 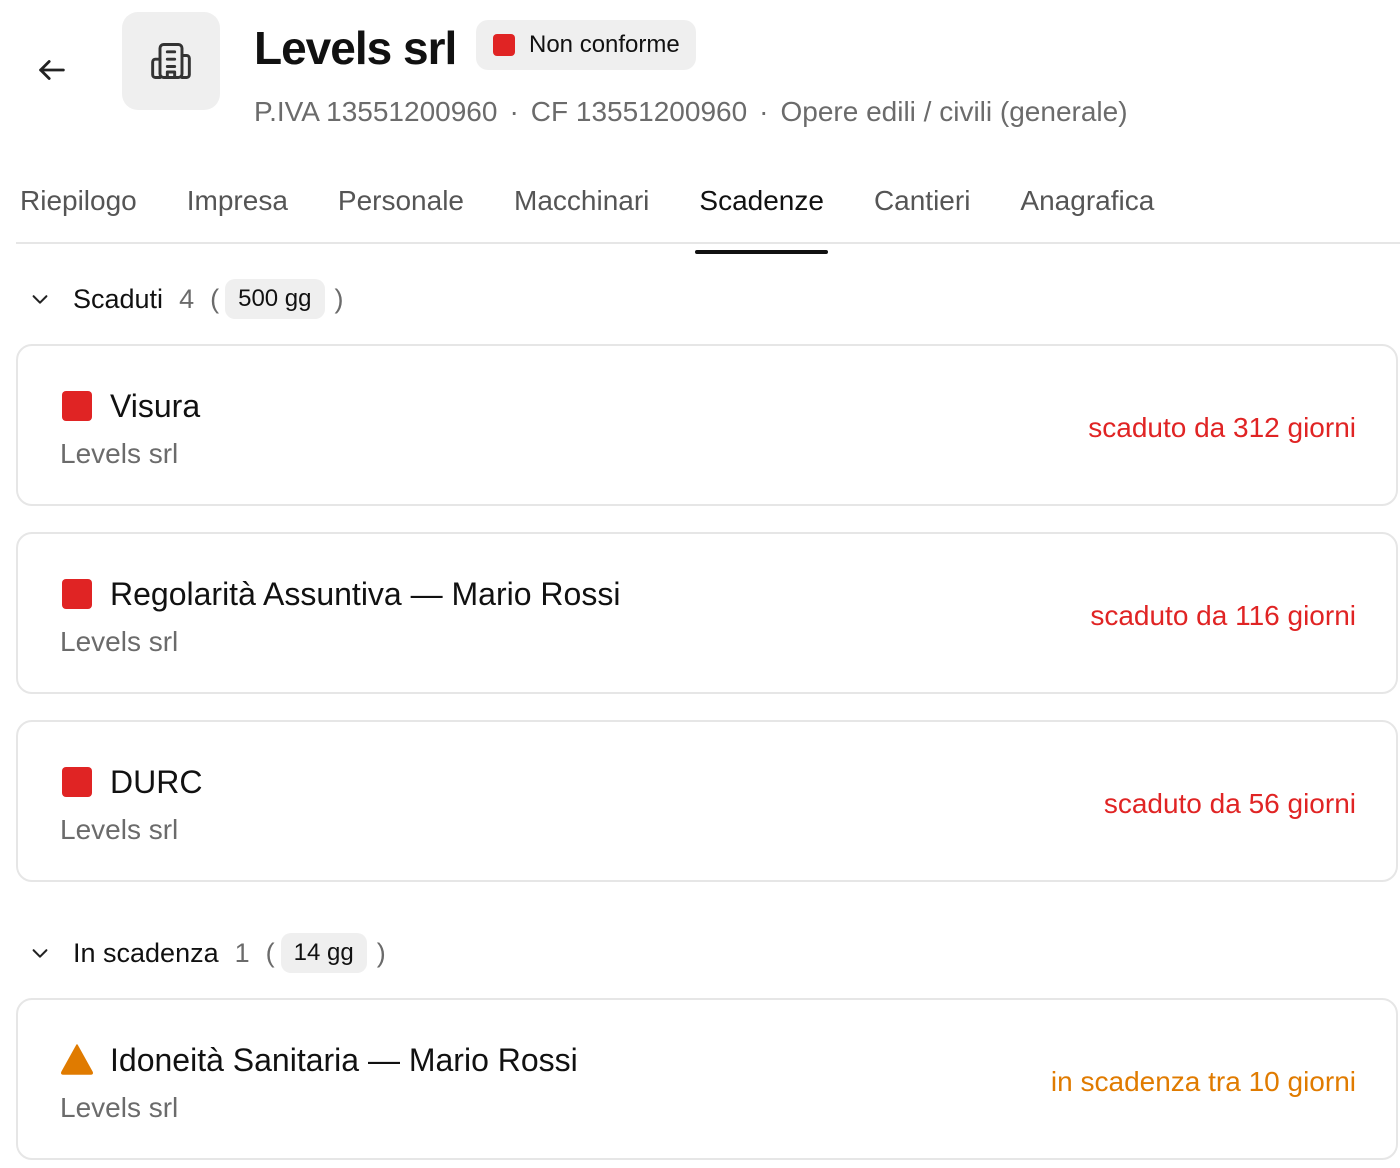 I want to click on building-icon, so click(x=171, y=61).